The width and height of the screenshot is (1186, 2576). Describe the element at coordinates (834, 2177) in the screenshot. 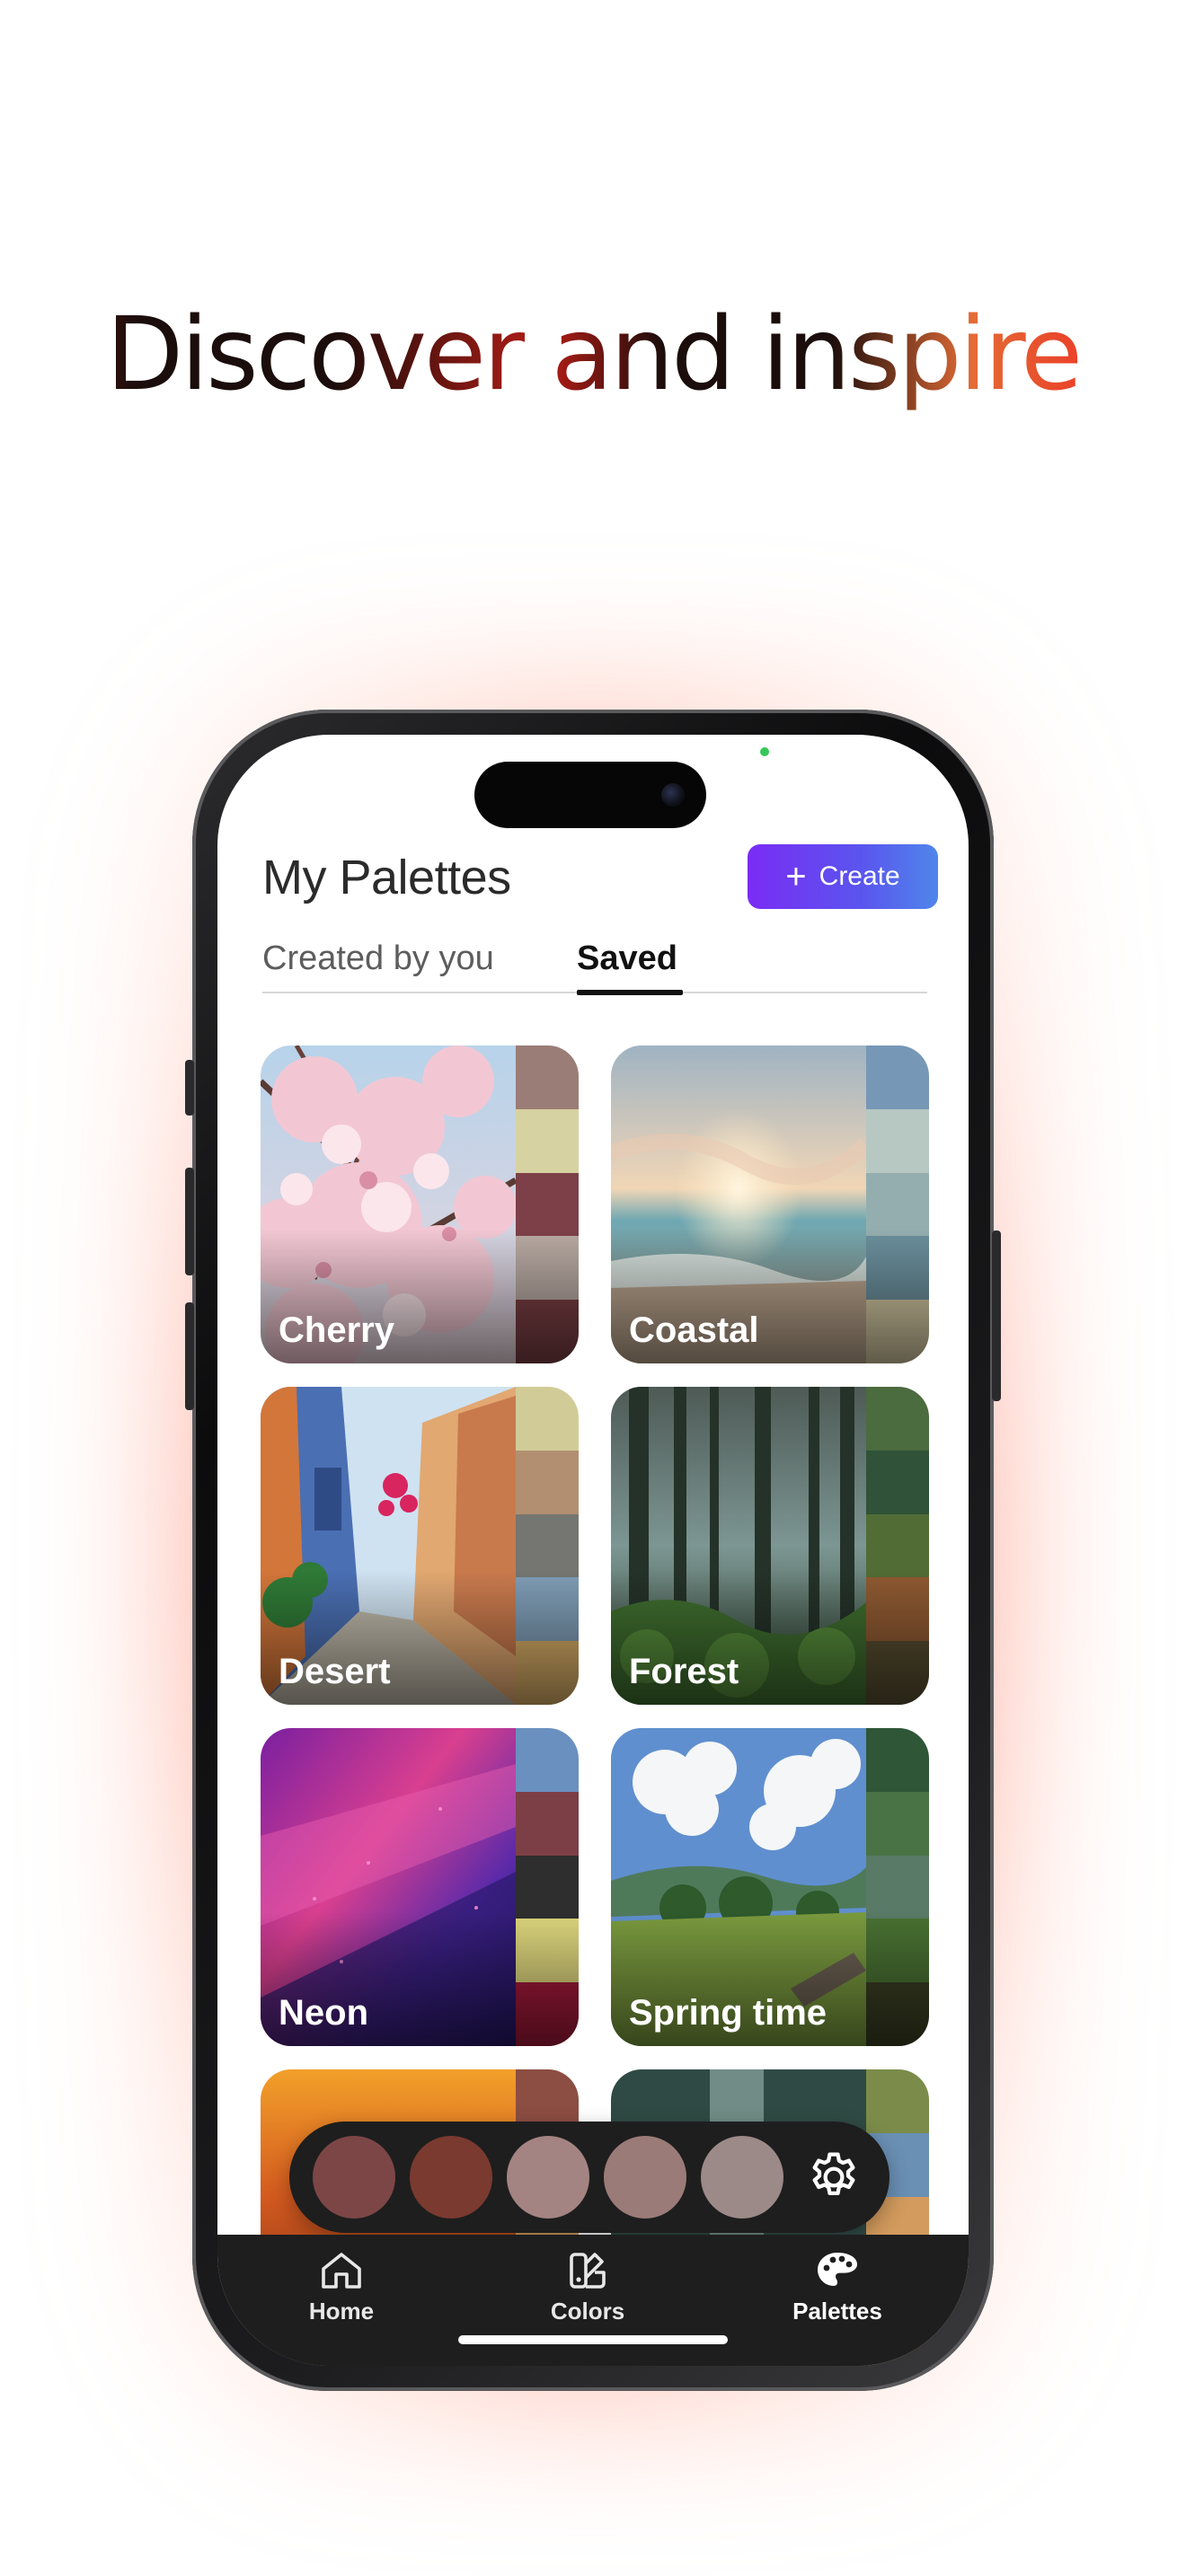

I see `gear-icon` at that location.